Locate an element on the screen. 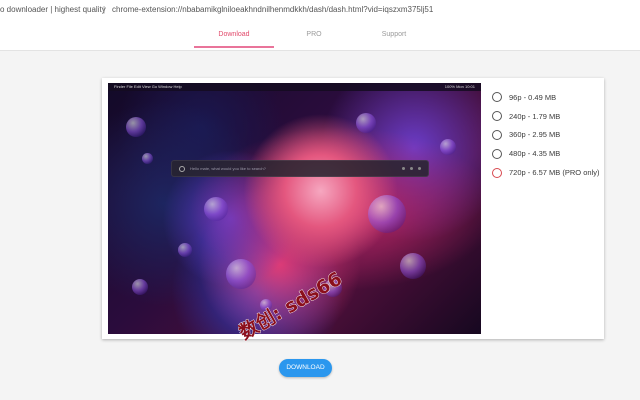 The image size is (640, 400). quality-label: 96p - 0.49 MB is located at coordinates (533, 97).